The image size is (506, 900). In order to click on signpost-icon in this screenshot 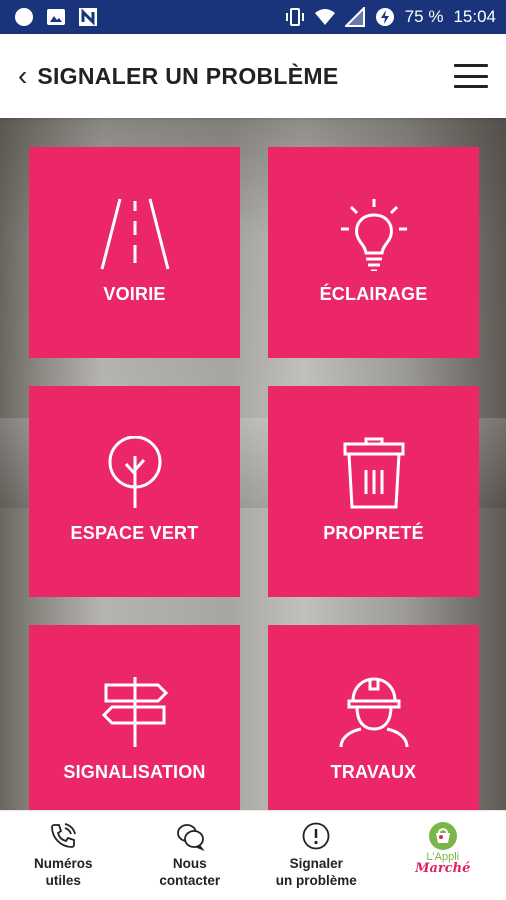, I will do `click(134, 712)`.